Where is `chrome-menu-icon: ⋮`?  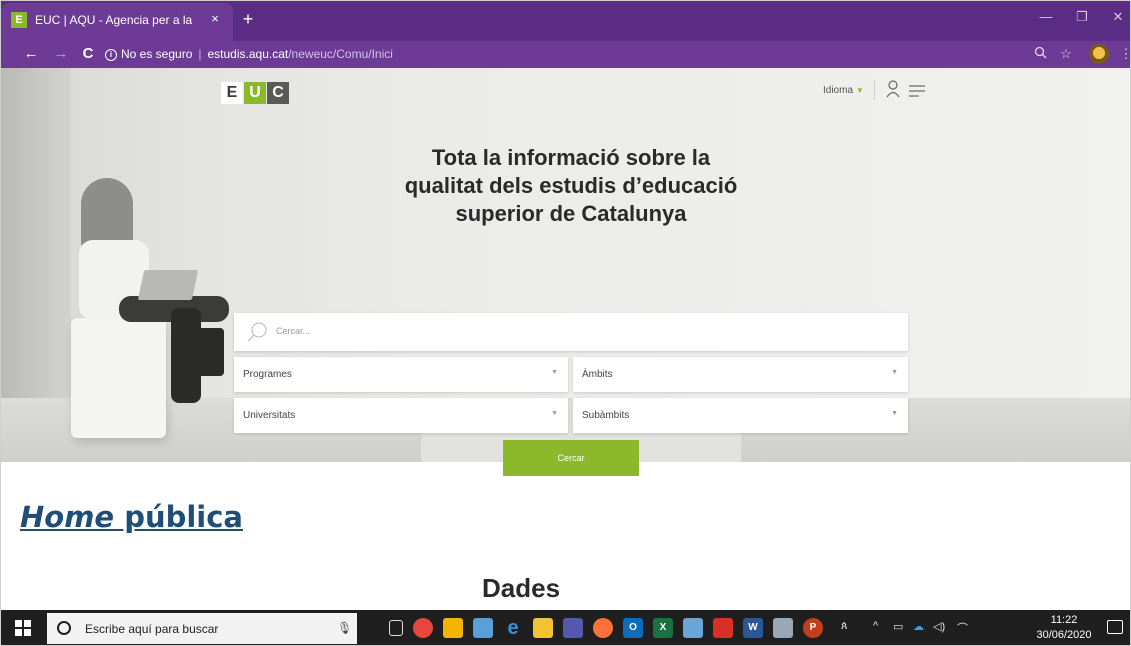
chrome-menu-icon: ⋮ is located at coordinates (1124, 54).